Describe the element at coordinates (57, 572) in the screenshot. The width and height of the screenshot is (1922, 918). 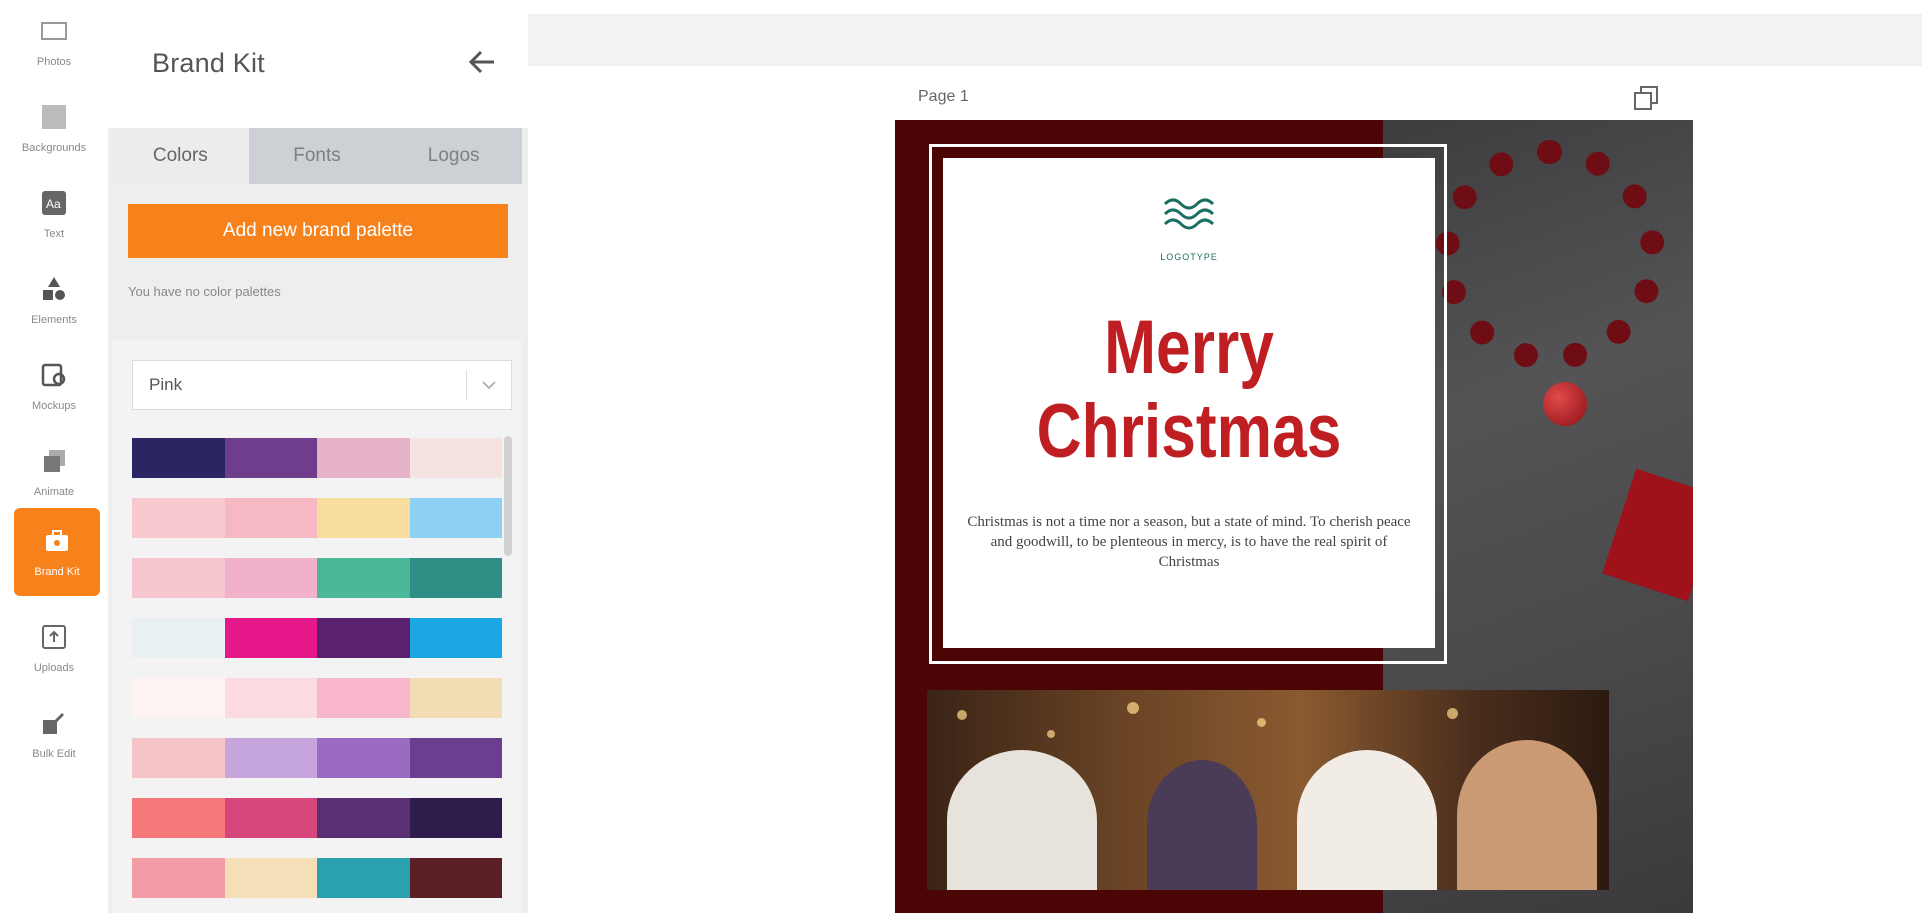
I see `rail-label: Brand Kit` at that location.